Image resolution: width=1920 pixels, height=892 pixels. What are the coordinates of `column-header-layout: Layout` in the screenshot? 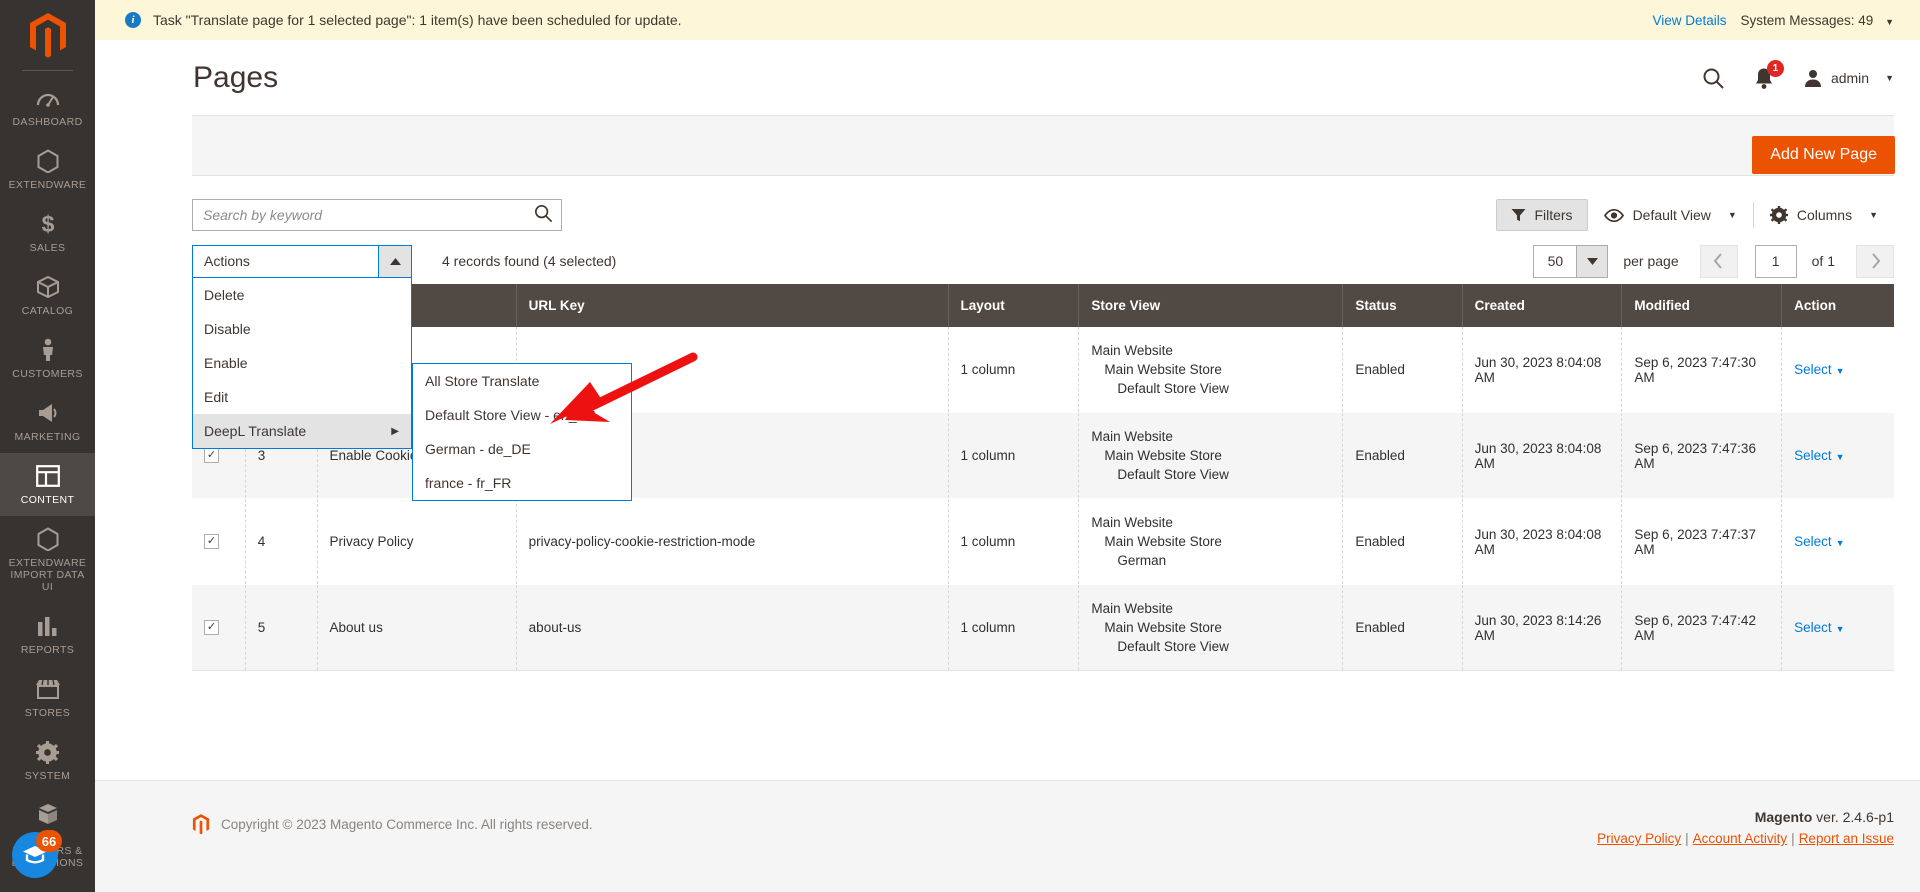 It's located at (1014, 305).